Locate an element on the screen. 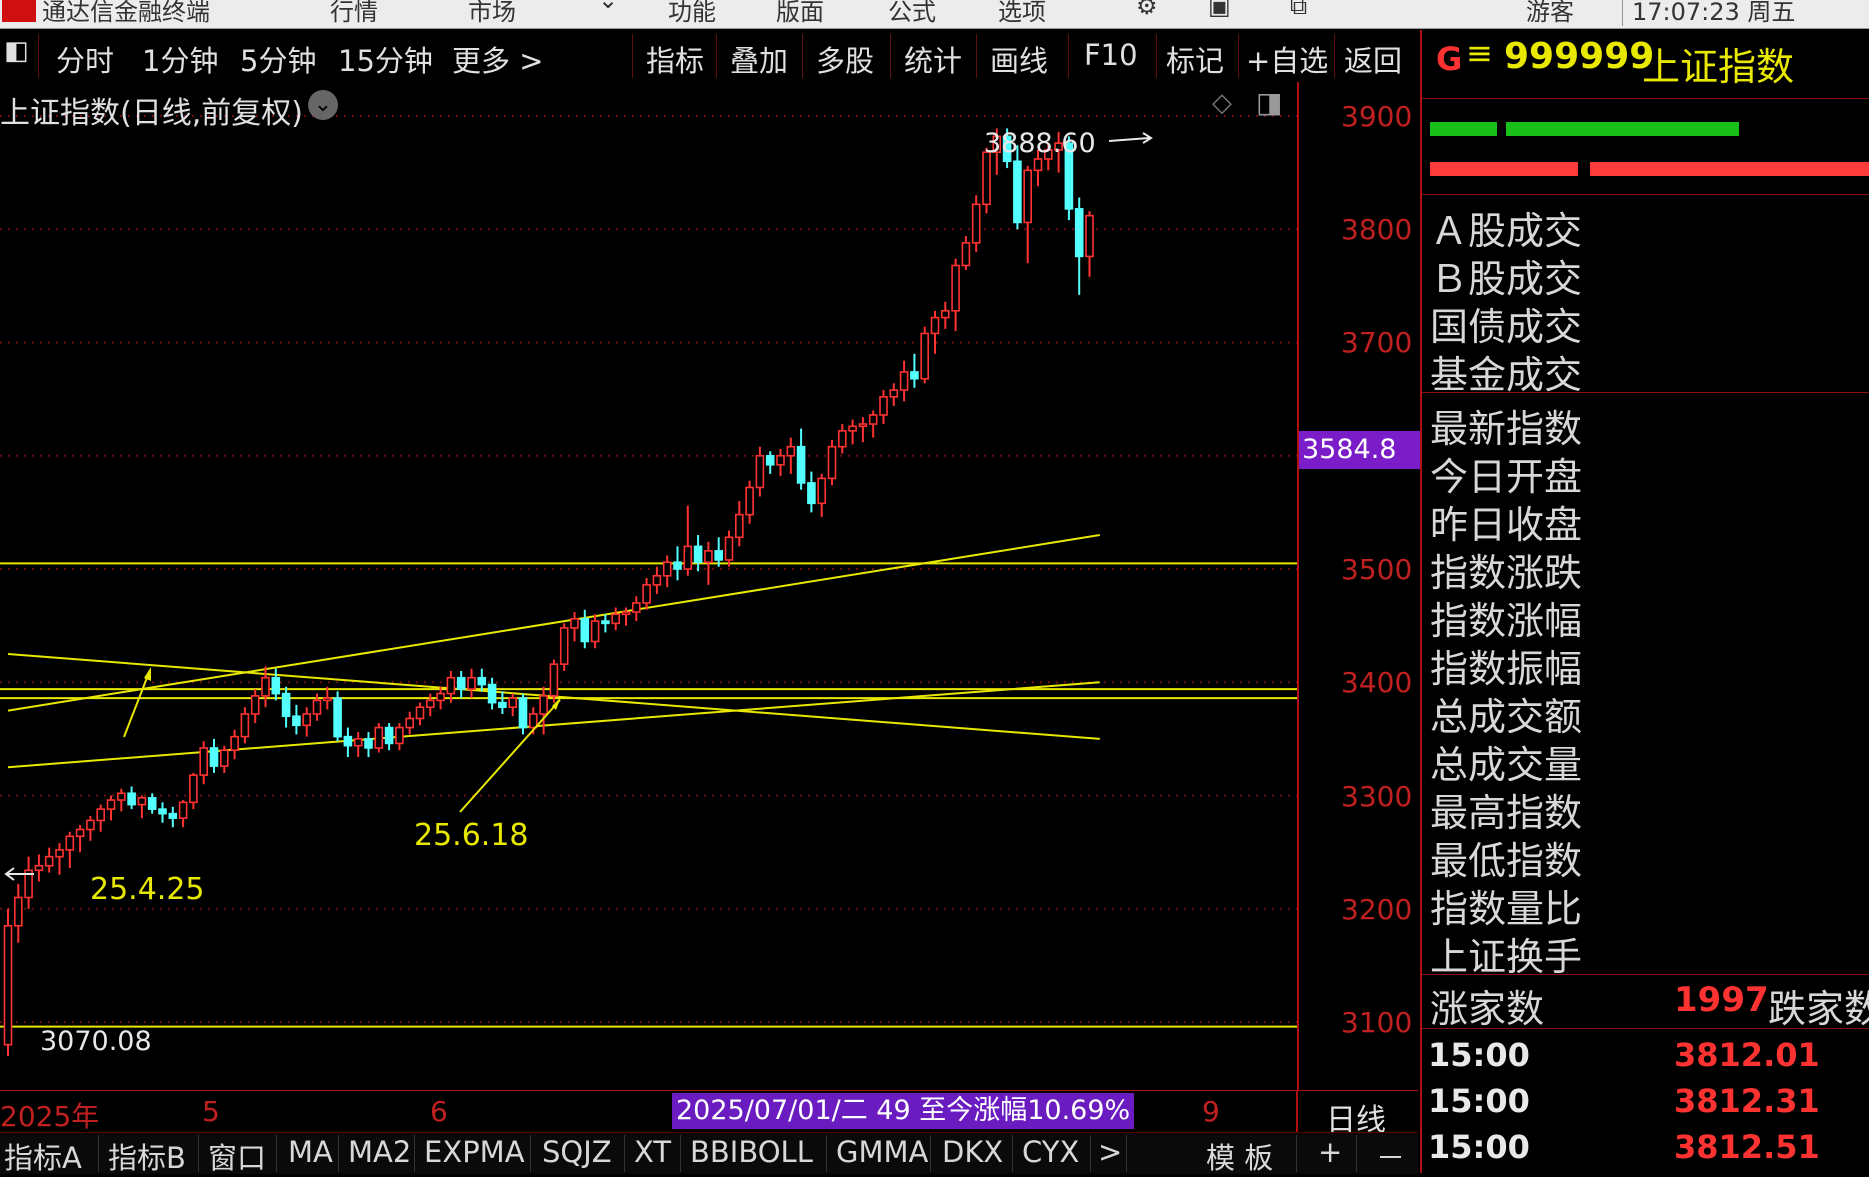 This screenshot has height=1177, width=1869. tab-bbiboll: BBIBOLL is located at coordinates (751, 1152).